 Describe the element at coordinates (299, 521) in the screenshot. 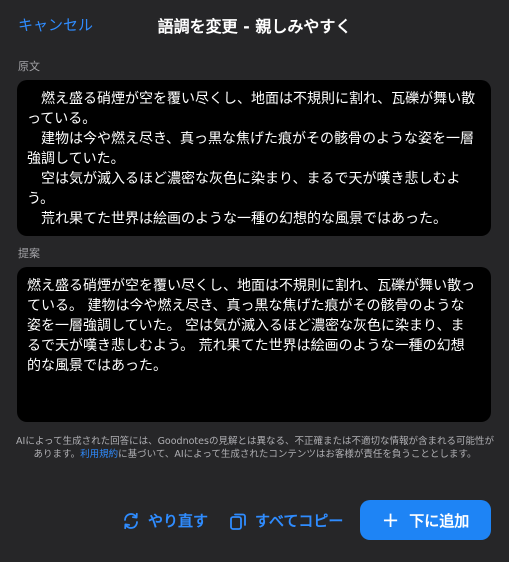

I see `copy-all-label: すべてコピー` at that location.